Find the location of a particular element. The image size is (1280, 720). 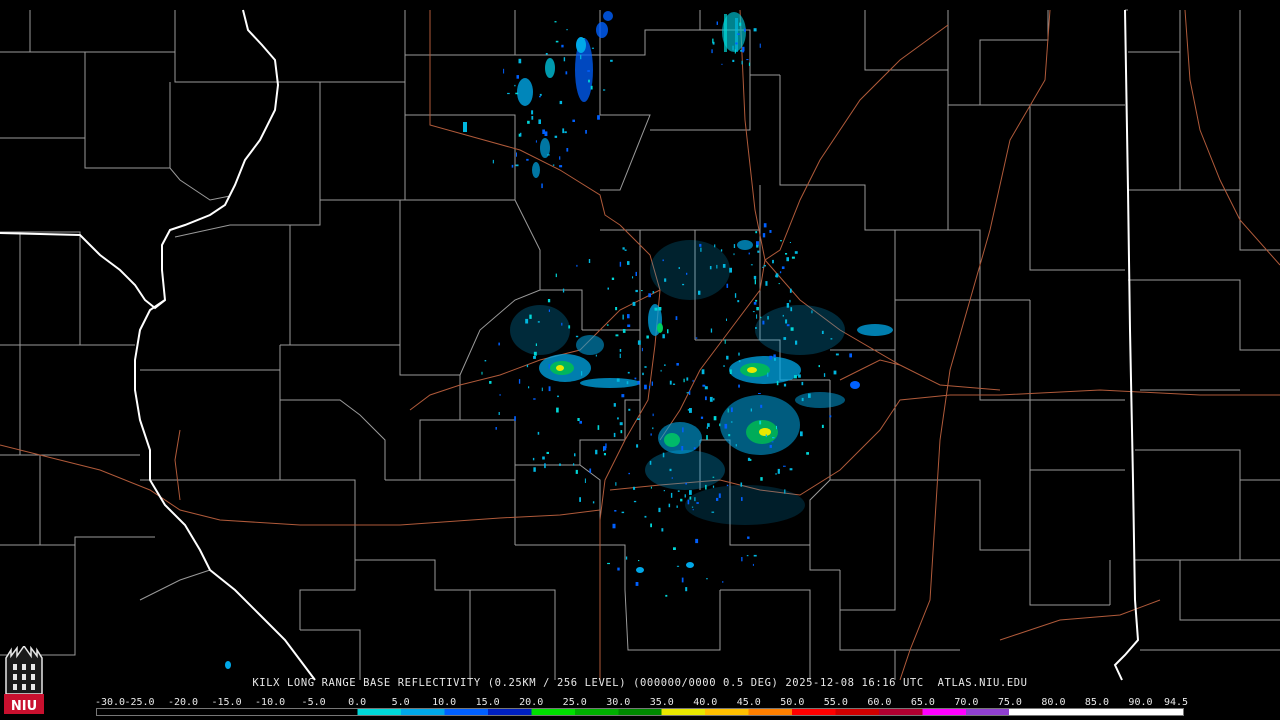

scale-label: 94.5 is located at coordinates (1176, 702).